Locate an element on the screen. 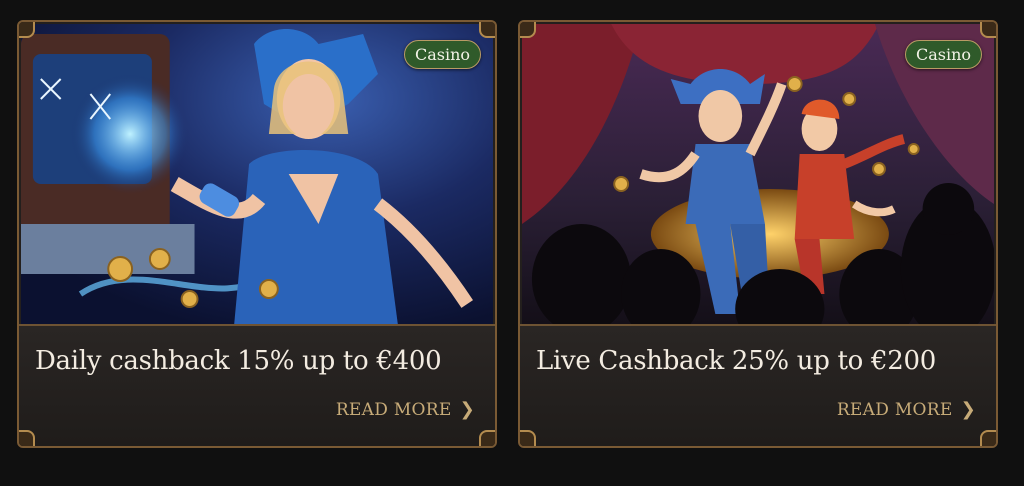  promo-title: Live Cashback 25% up to €200 is located at coordinates (736, 361).